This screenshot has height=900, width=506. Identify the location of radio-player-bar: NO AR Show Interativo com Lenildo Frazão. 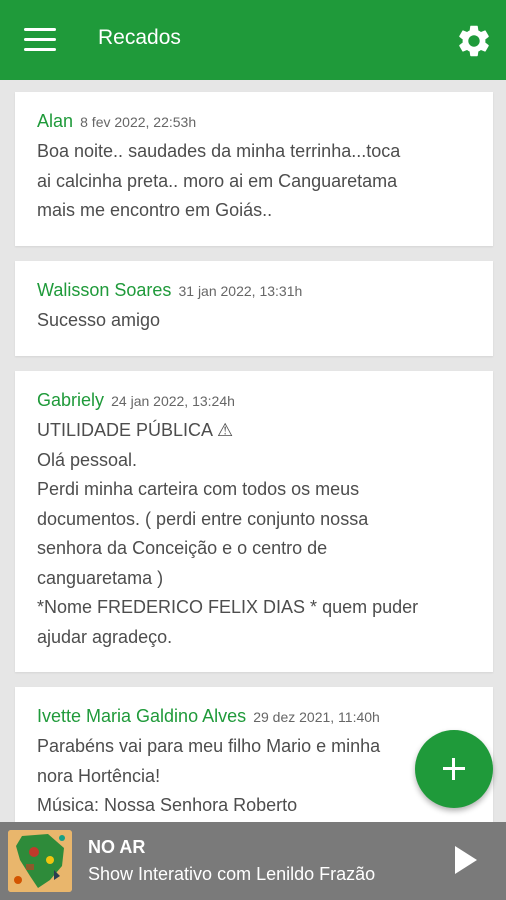
(253, 861).